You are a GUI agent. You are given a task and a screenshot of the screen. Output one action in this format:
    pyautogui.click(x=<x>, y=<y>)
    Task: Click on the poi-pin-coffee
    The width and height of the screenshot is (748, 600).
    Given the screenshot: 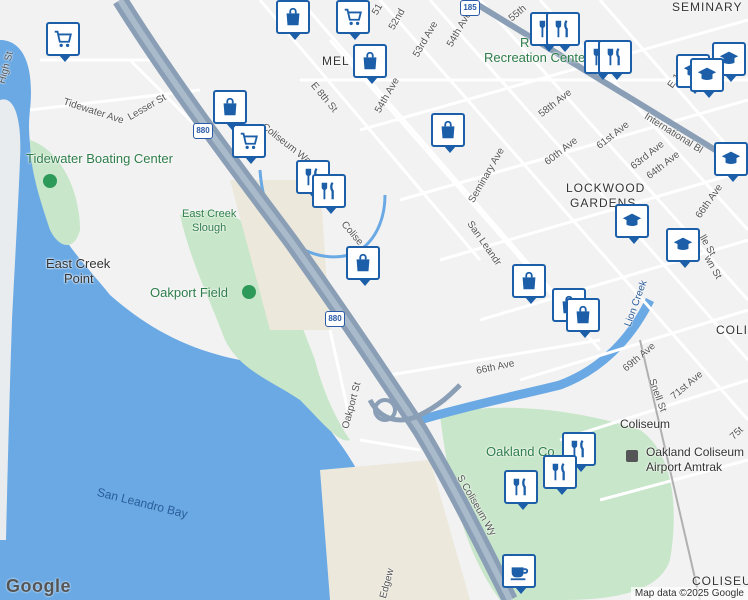 What is the action you would take?
    pyautogui.click(x=519, y=574)
    